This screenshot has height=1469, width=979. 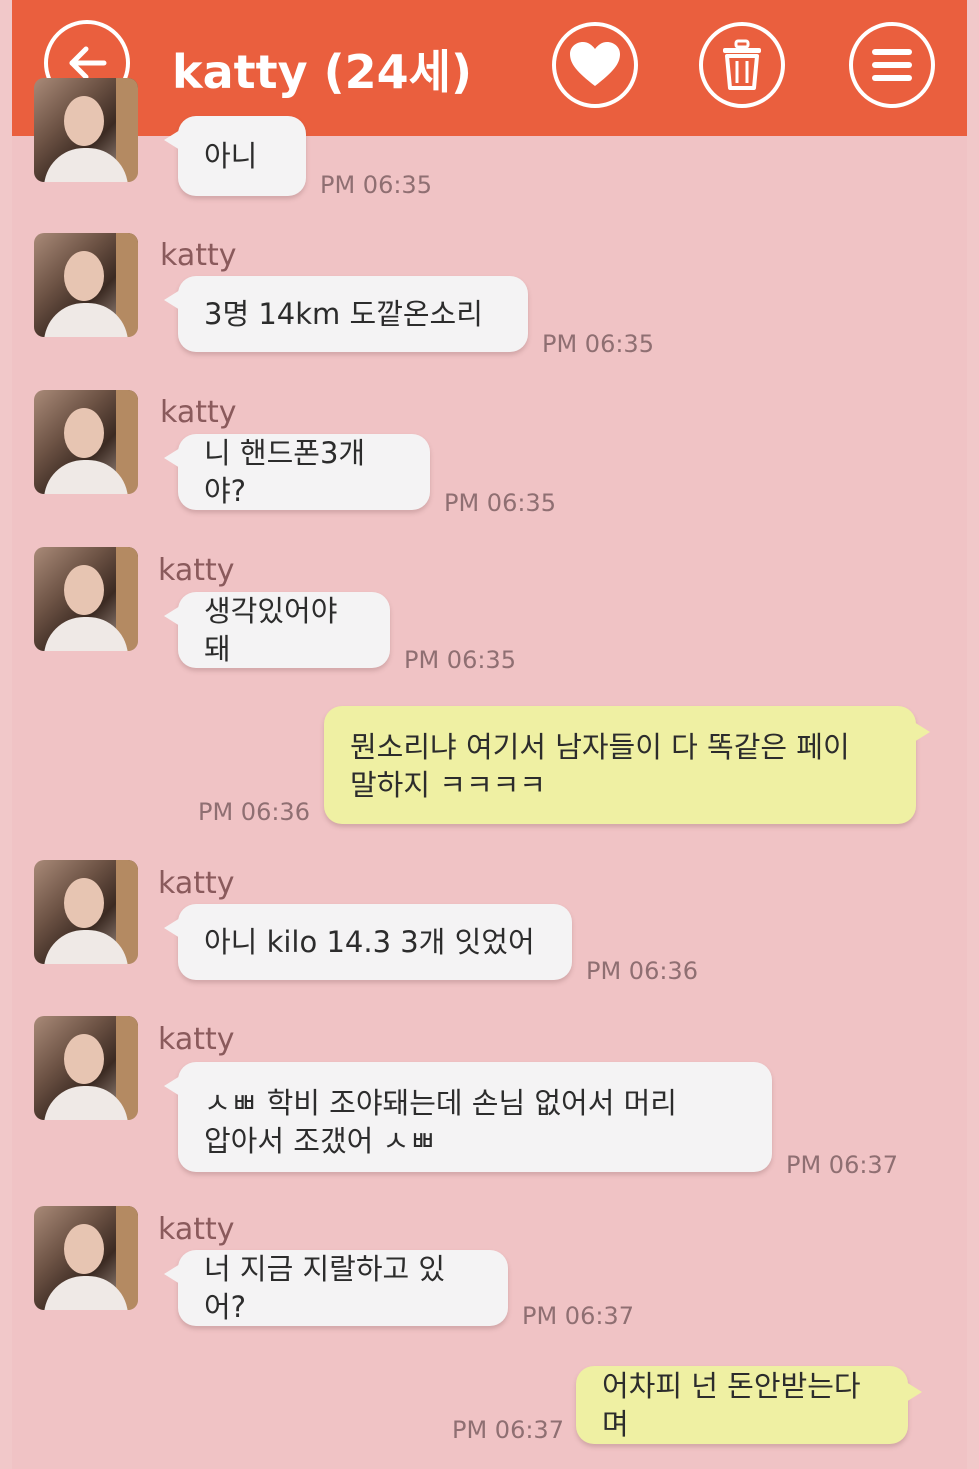 I want to click on delete-button, so click(x=742, y=65).